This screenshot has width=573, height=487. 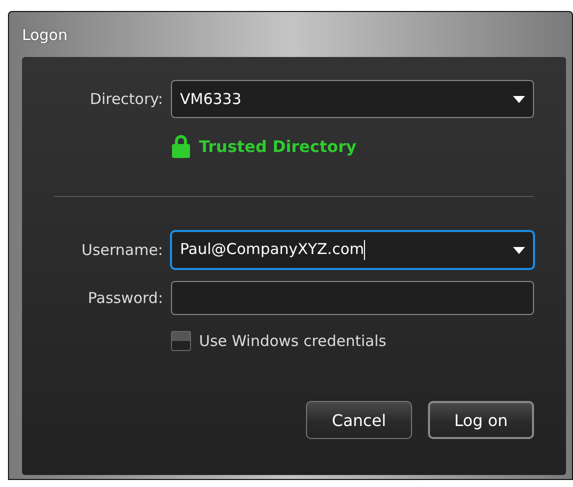 I want to click on lock-icon, so click(x=181, y=146).